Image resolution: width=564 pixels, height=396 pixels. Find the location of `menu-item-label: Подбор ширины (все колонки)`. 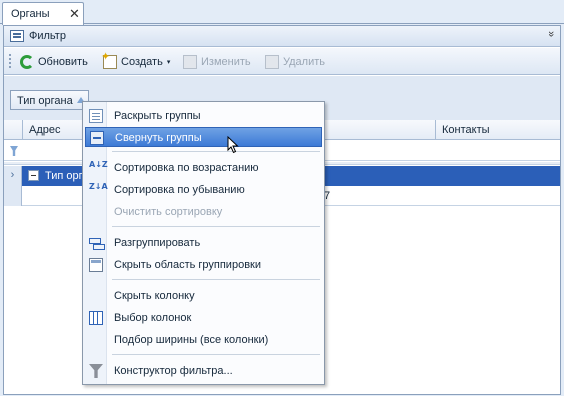

menu-item-label: Подбор ширины (все колонки) is located at coordinates (191, 340).